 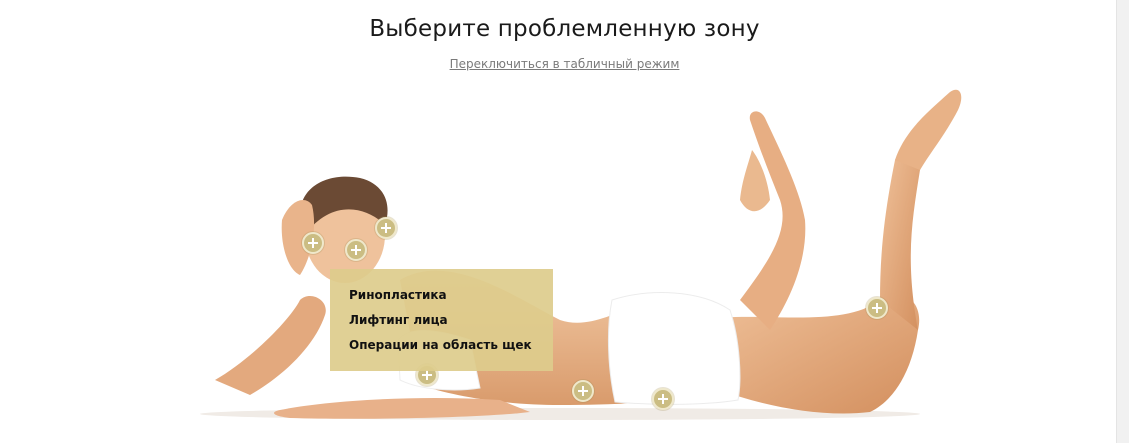 I want to click on hotspot-face, so click(x=356, y=250).